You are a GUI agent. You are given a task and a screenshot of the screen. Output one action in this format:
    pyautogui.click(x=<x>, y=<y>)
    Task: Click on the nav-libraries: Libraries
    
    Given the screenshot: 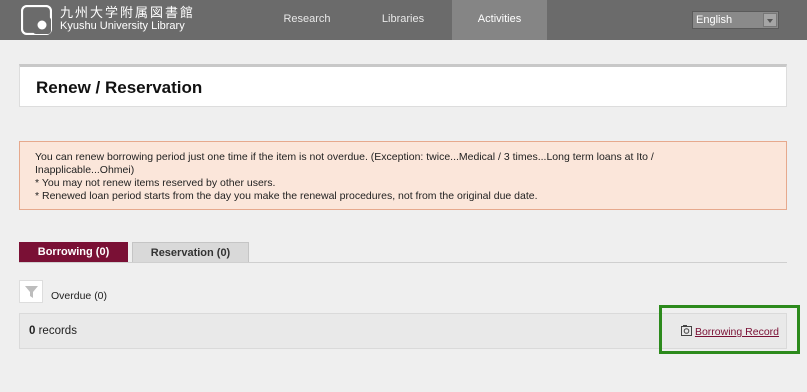 What is the action you would take?
    pyautogui.click(x=403, y=20)
    